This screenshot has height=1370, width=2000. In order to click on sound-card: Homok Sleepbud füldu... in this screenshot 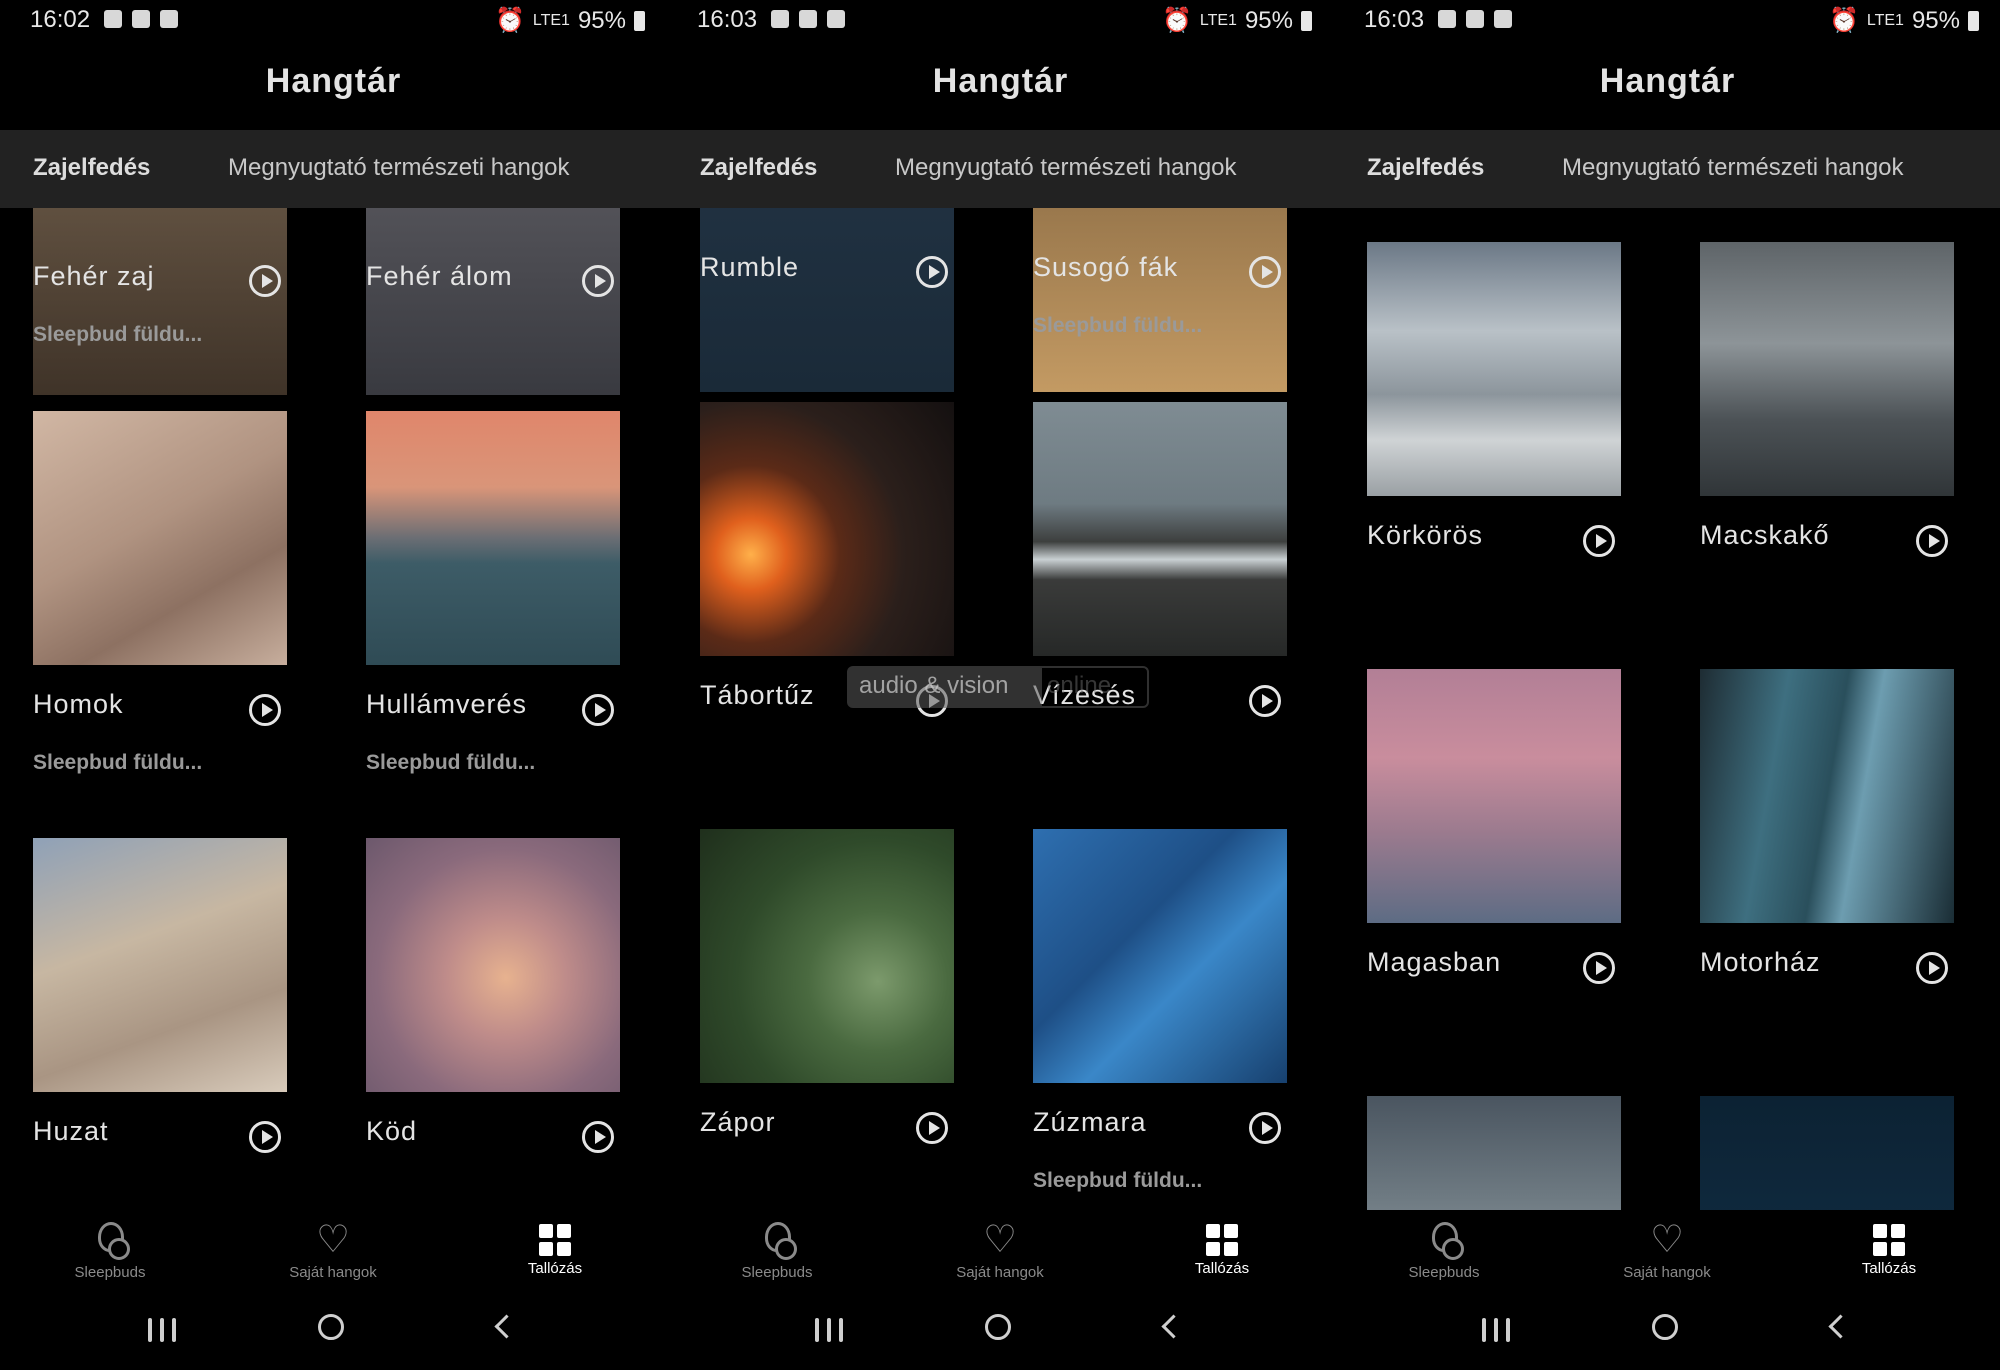, I will do `click(160, 601)`.